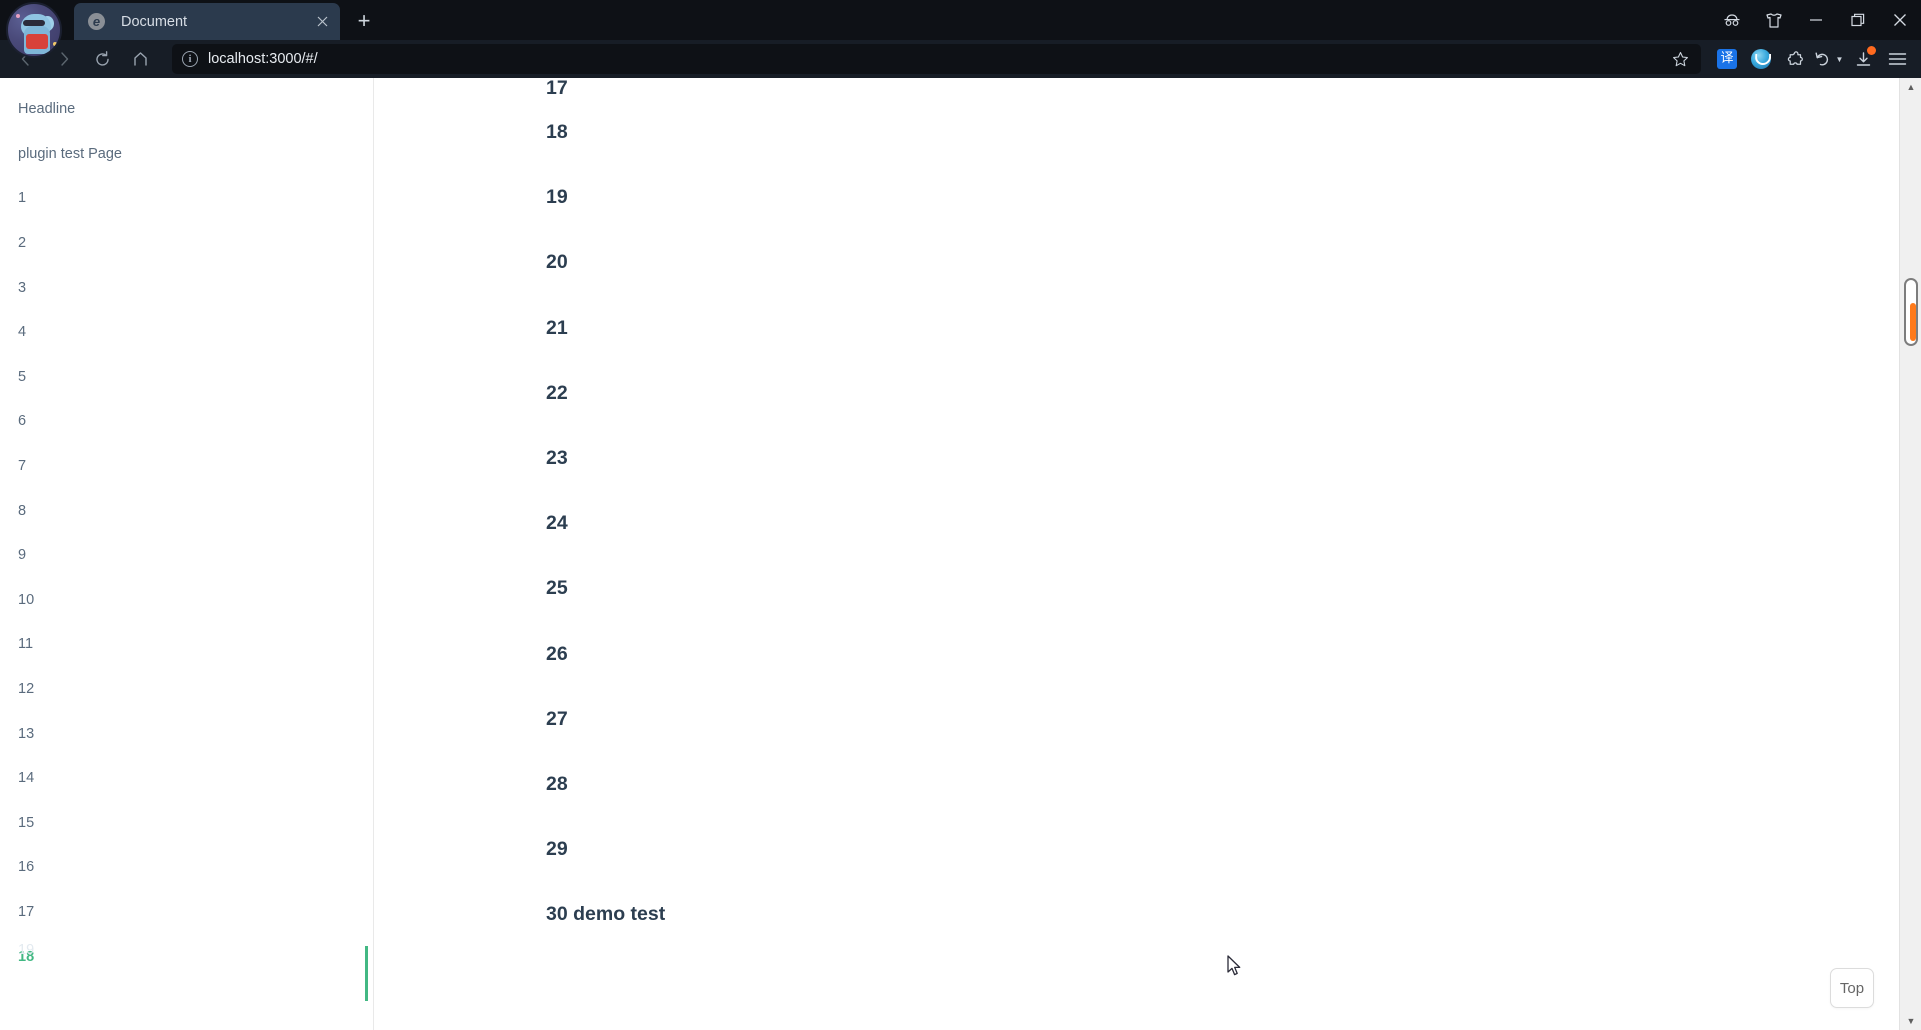  I want to click on app-menu-icon, so click(1897, 59).